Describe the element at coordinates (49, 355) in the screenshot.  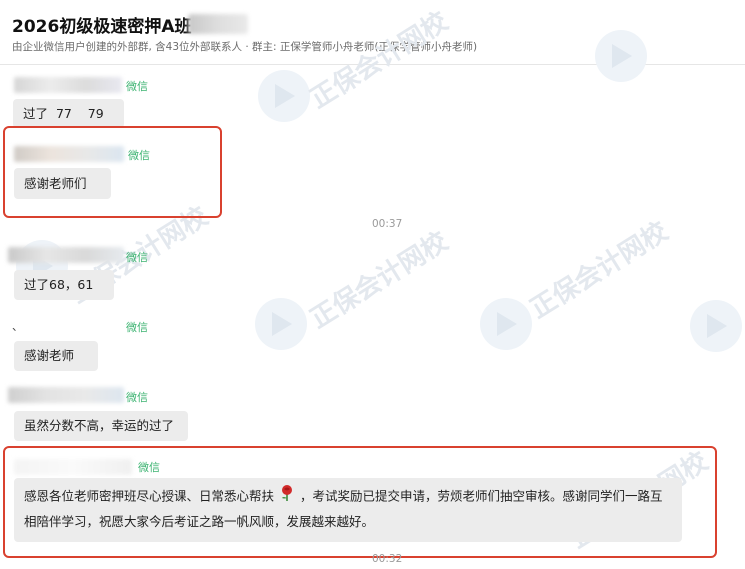
I see `message-text: 感谢老师` at that location.